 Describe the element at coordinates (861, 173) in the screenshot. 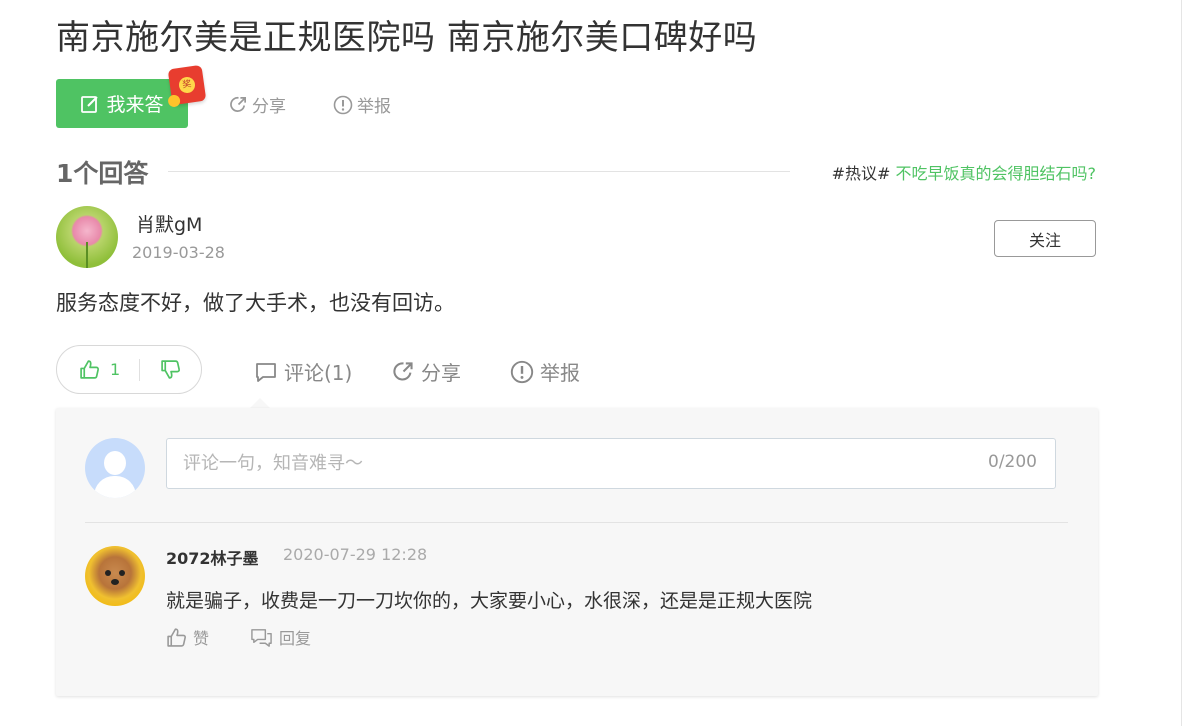

I see `hot-topic-tag: #热议#` at that location.